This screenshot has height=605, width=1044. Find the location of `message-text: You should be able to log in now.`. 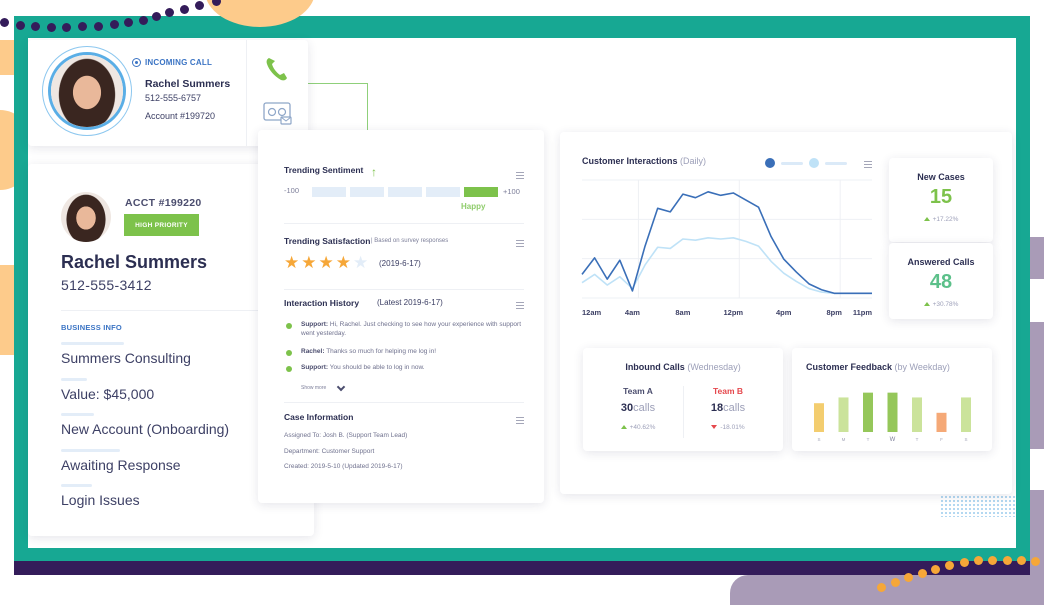

message-text: You should be able to log in now. is located at coordinates (377, 367).